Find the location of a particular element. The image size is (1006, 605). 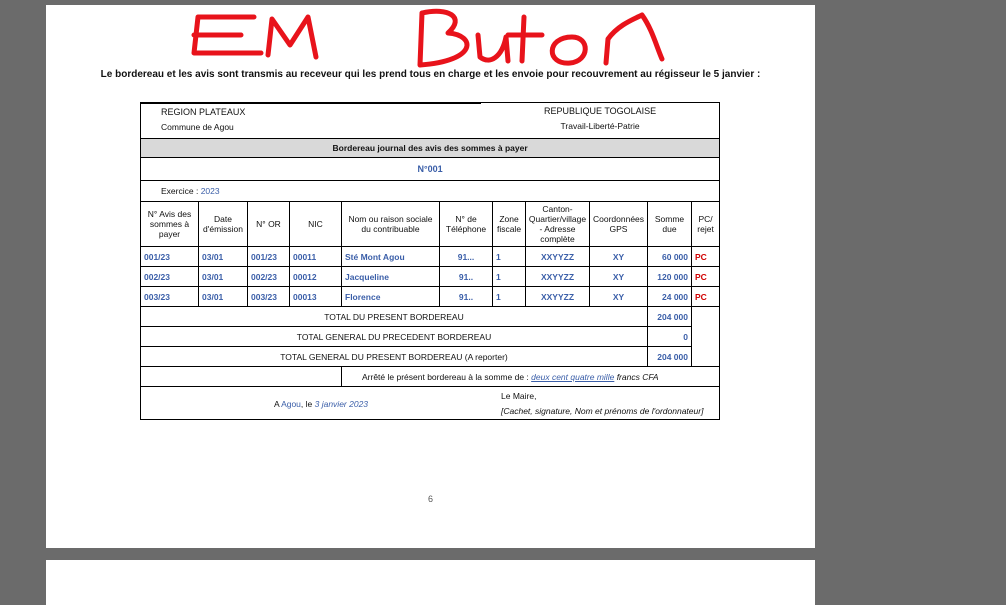

col-header: N° Avis des sommes à payer is located at coordinates (169, 224).